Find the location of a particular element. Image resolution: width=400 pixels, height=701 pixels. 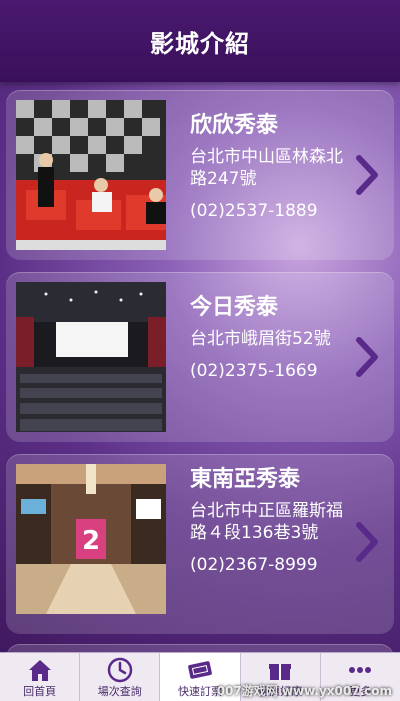

cinema-info: 東南亞秀泰 台北市中正區羅斯福路４段136巷3號 (02)2367-8999 is located at coordinates (269, 521).